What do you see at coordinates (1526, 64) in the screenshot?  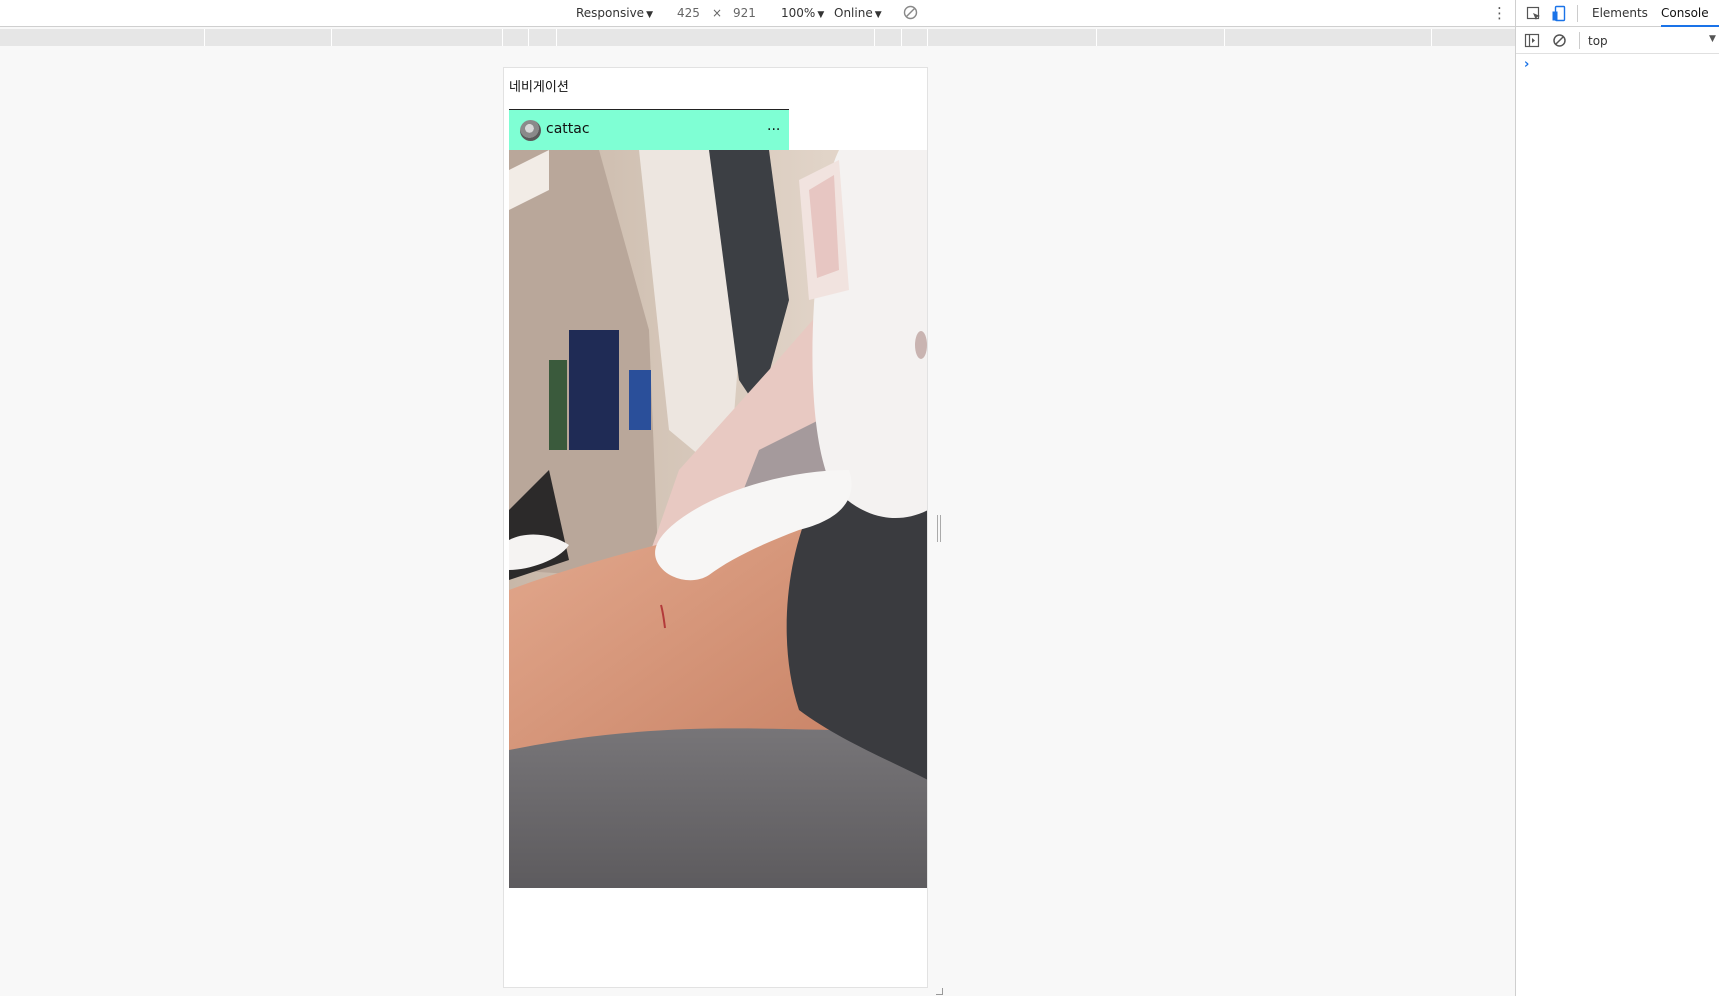 I see `console-prompt: ›` at bounding box center [1526, 64].